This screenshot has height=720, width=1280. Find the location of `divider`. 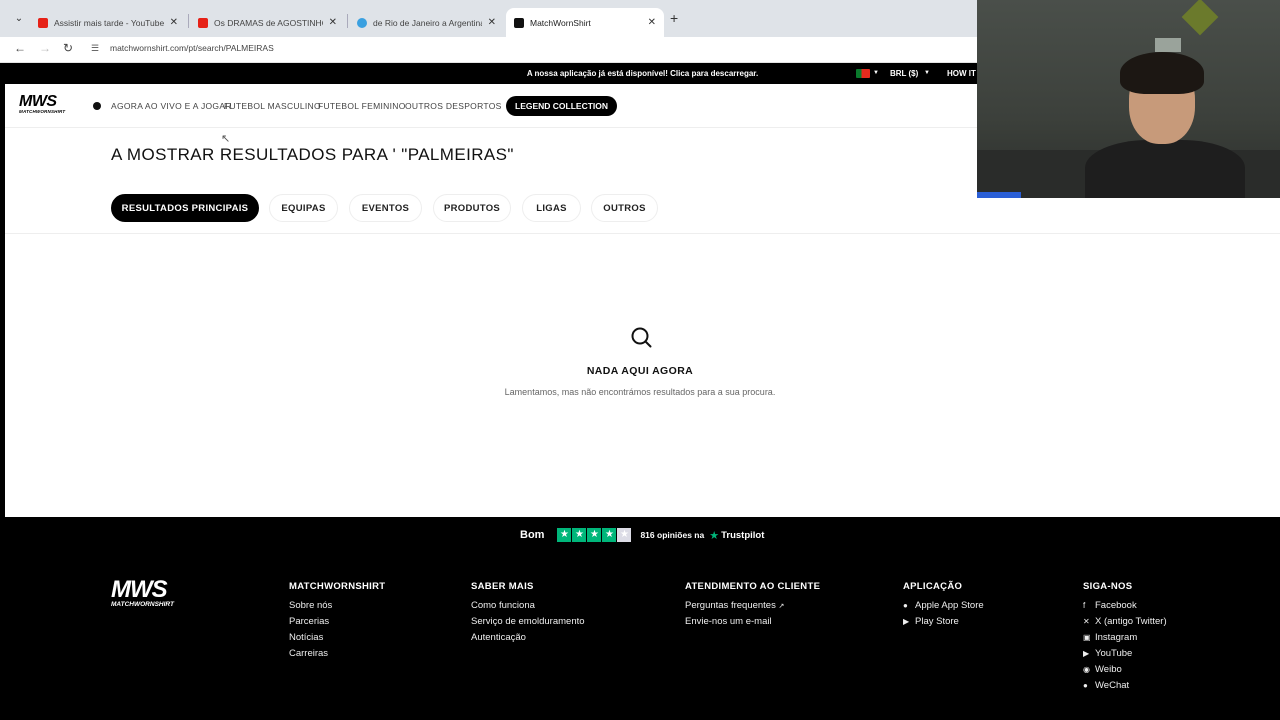

divider is located at coordinates (642, 233).